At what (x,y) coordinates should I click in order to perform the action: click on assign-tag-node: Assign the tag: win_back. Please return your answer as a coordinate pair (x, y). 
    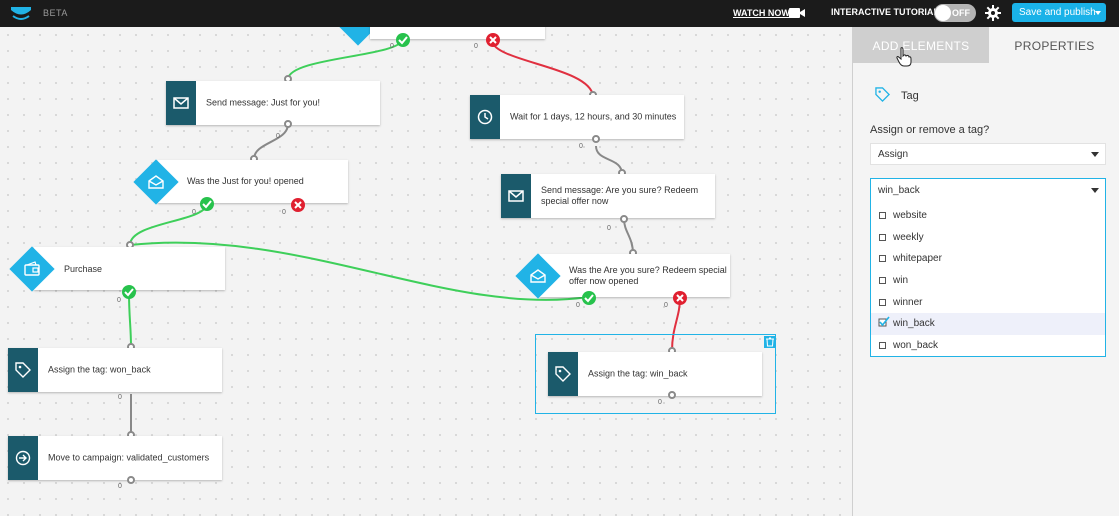
    Looking at the image, I should click on (655, 374).